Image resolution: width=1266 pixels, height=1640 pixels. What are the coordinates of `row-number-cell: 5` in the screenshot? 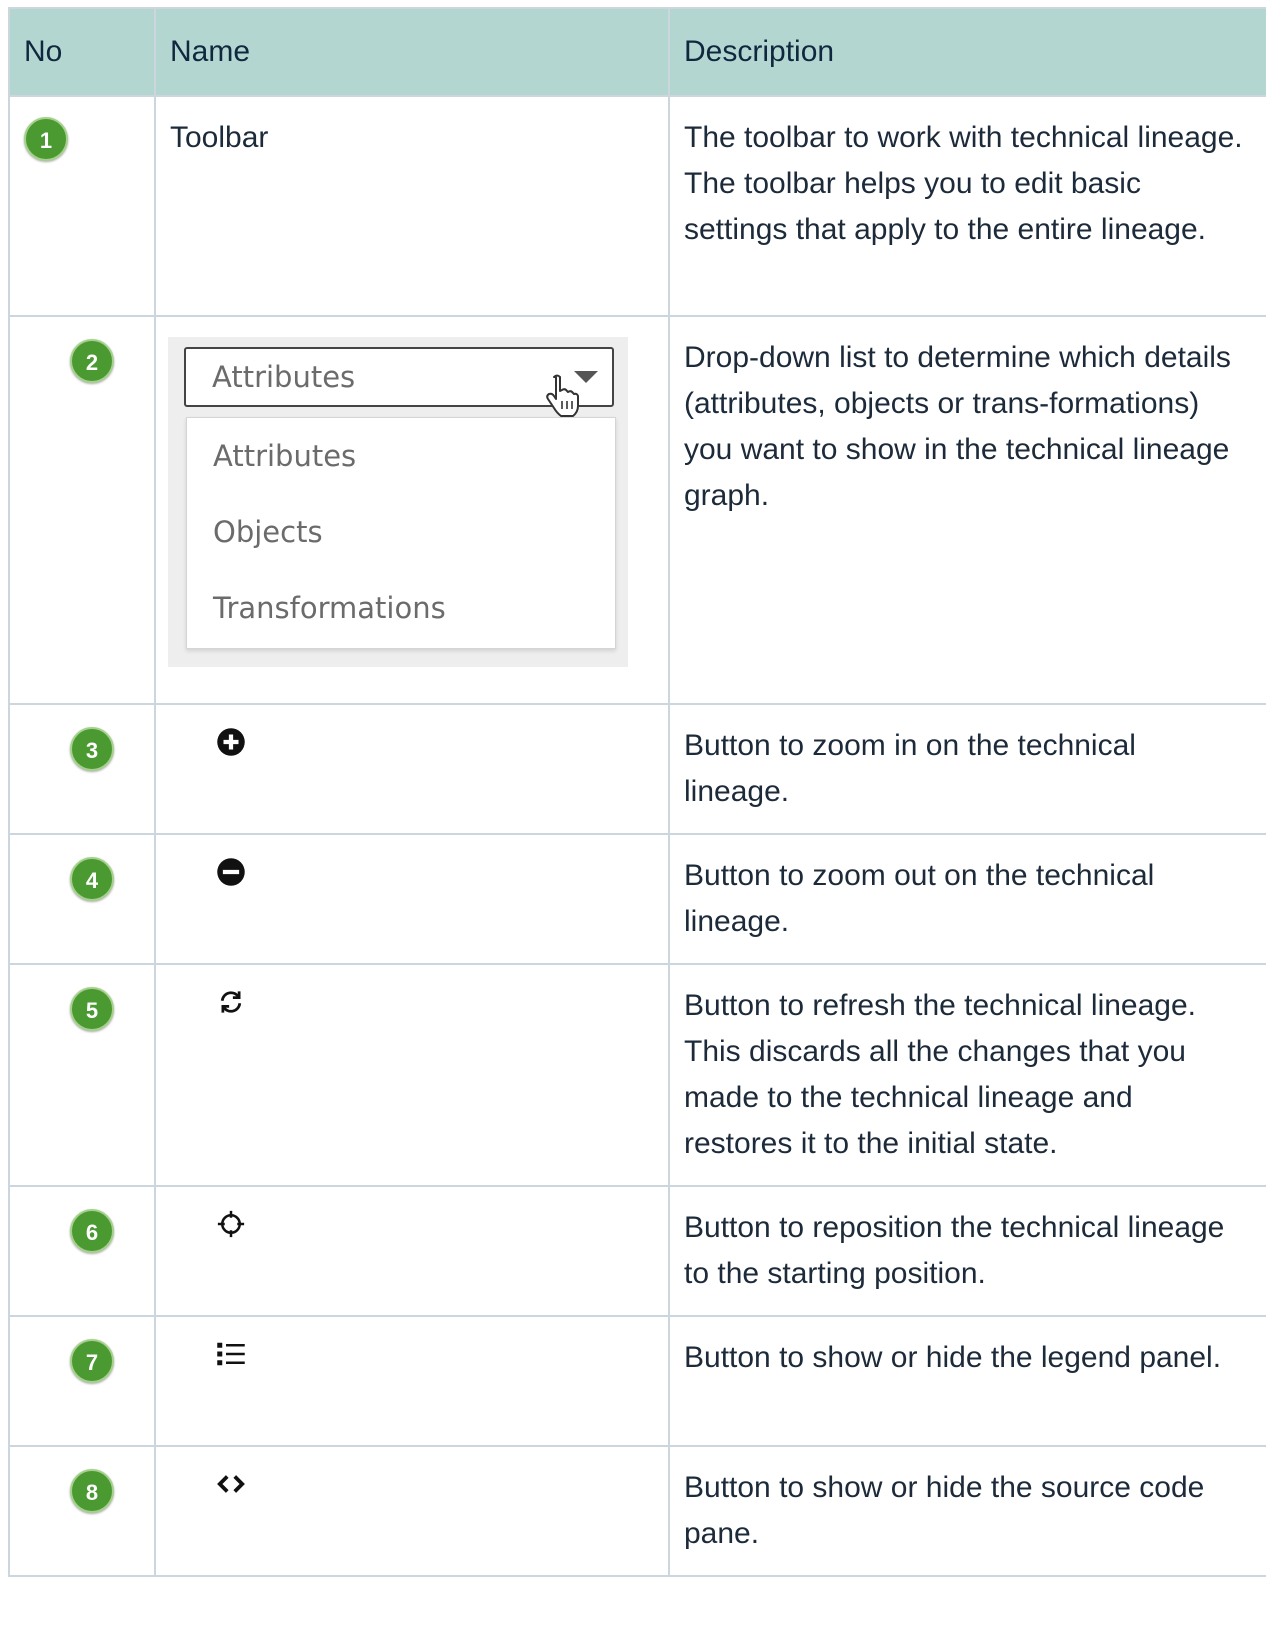 It's located at (82, 1075).